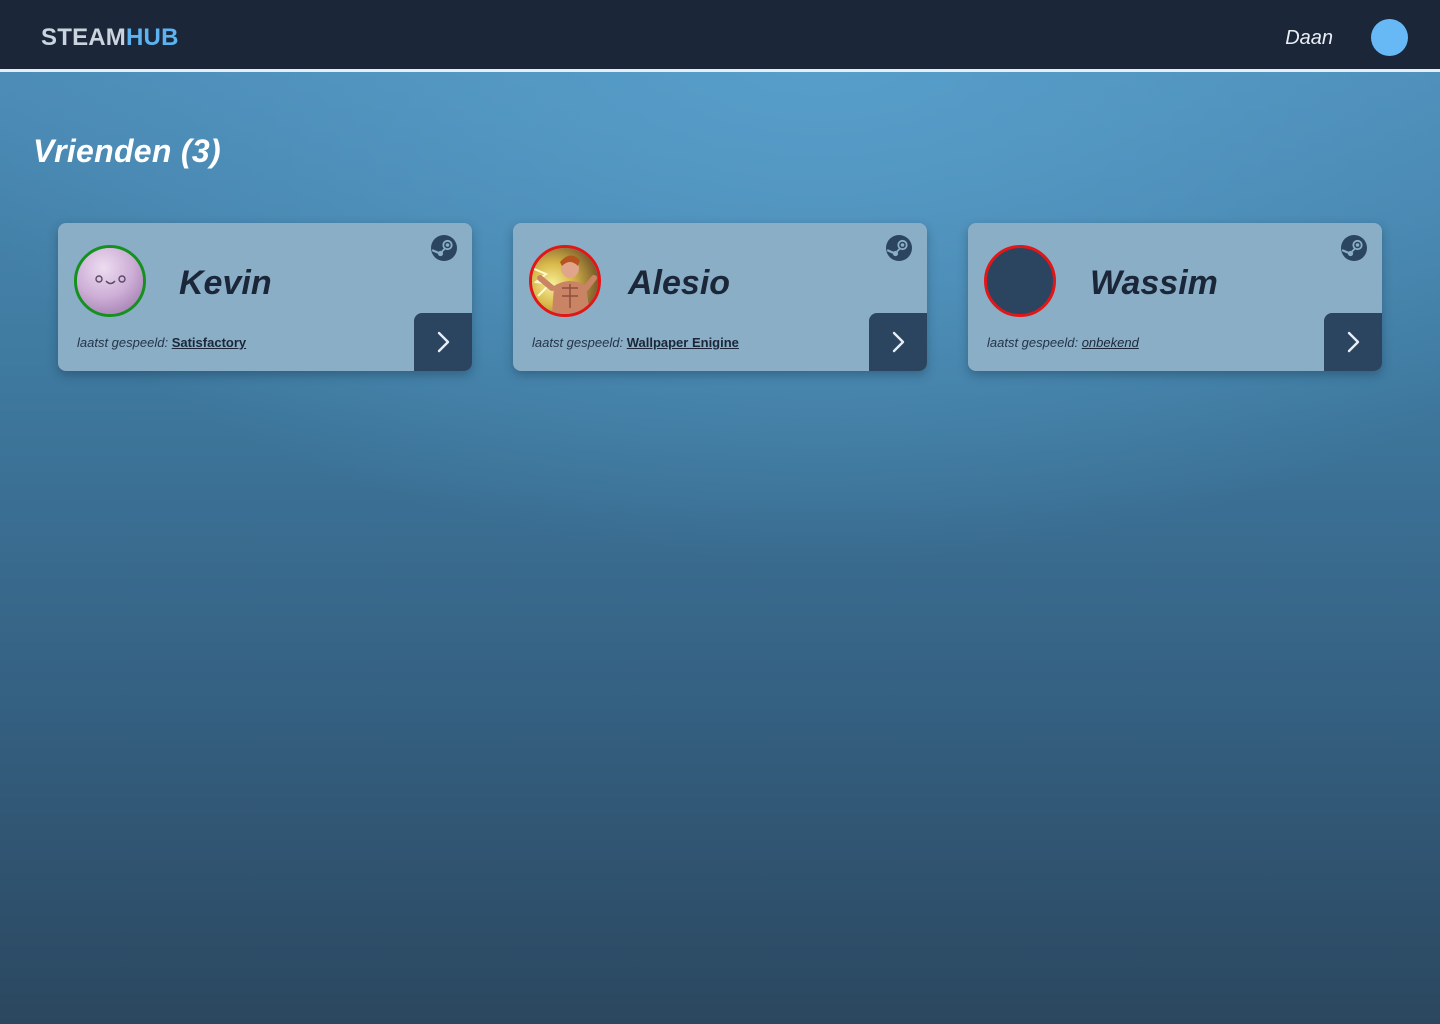  Describe the element at coordinates (209, 342) in the screenshot. I see `last-played-game-link: Satisfactory` at that location.